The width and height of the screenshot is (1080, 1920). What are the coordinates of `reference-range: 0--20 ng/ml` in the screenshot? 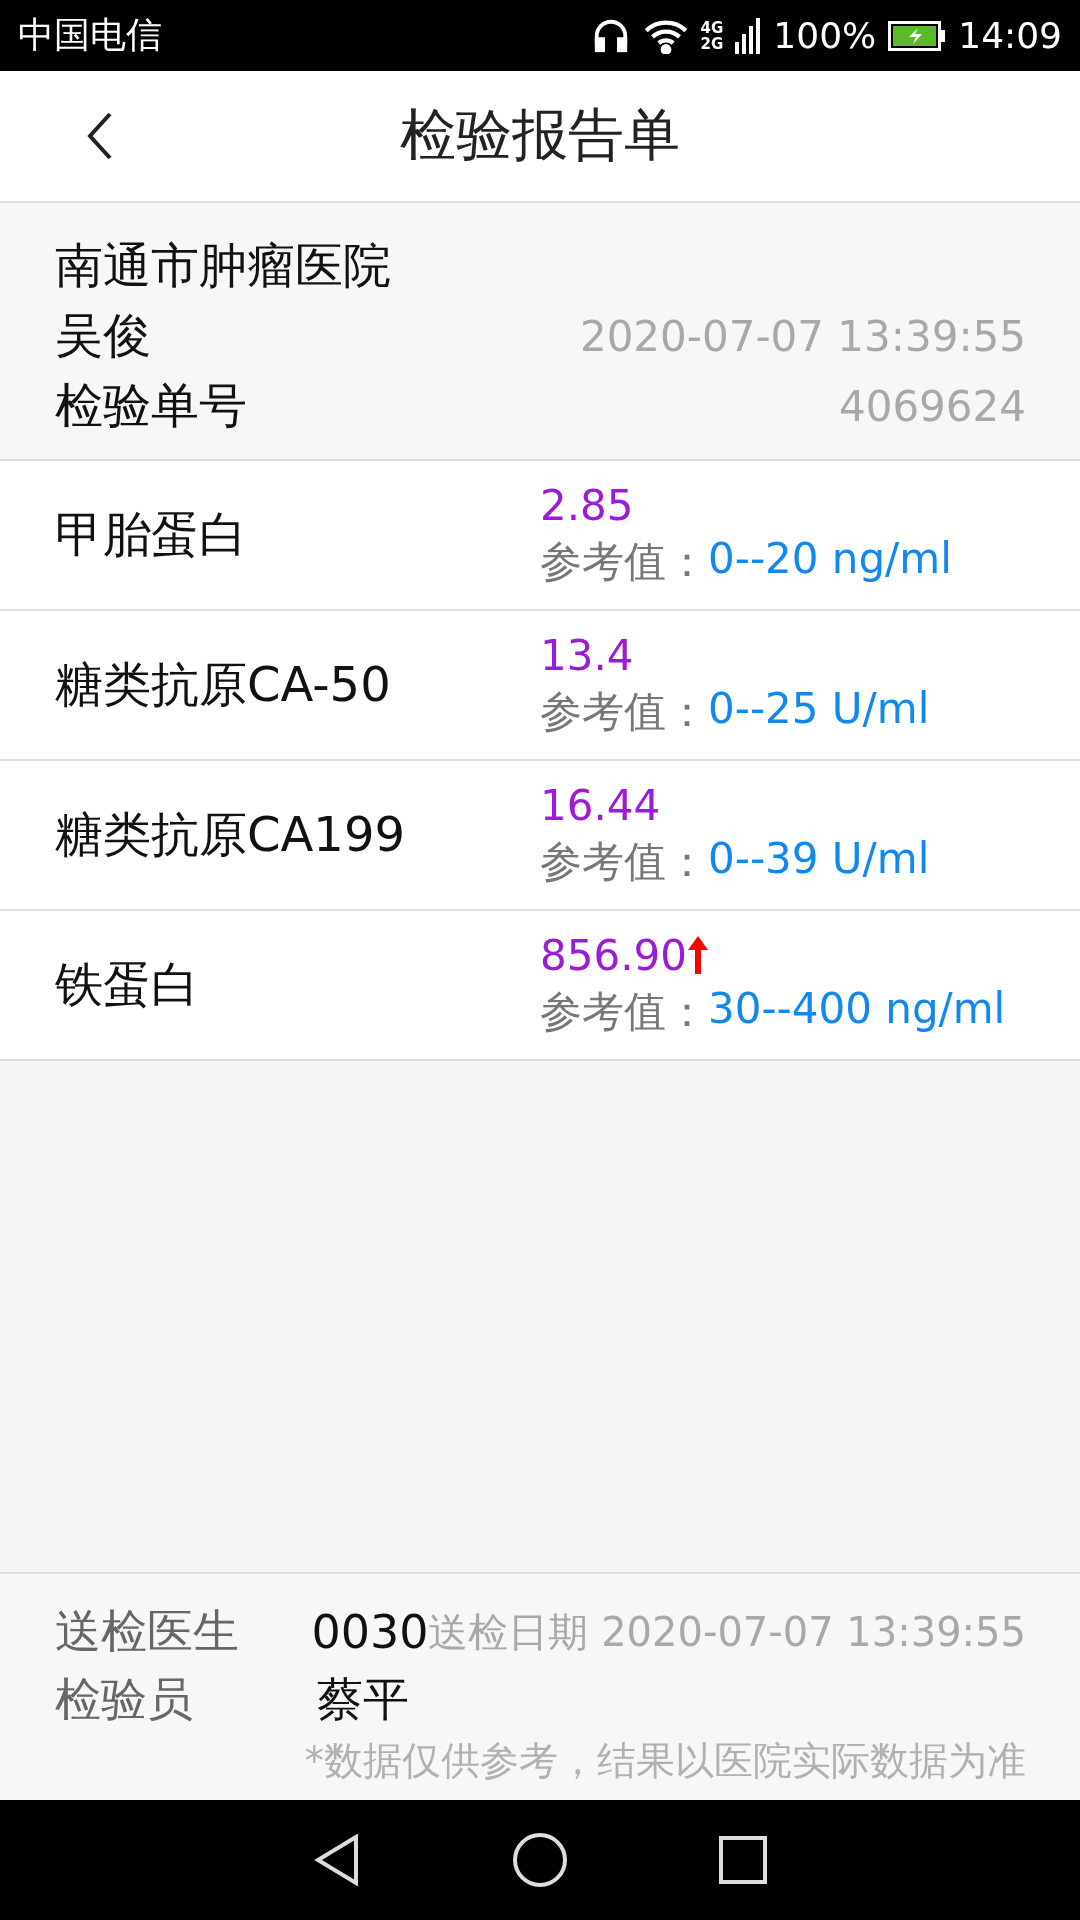 It's located at (830, 559).